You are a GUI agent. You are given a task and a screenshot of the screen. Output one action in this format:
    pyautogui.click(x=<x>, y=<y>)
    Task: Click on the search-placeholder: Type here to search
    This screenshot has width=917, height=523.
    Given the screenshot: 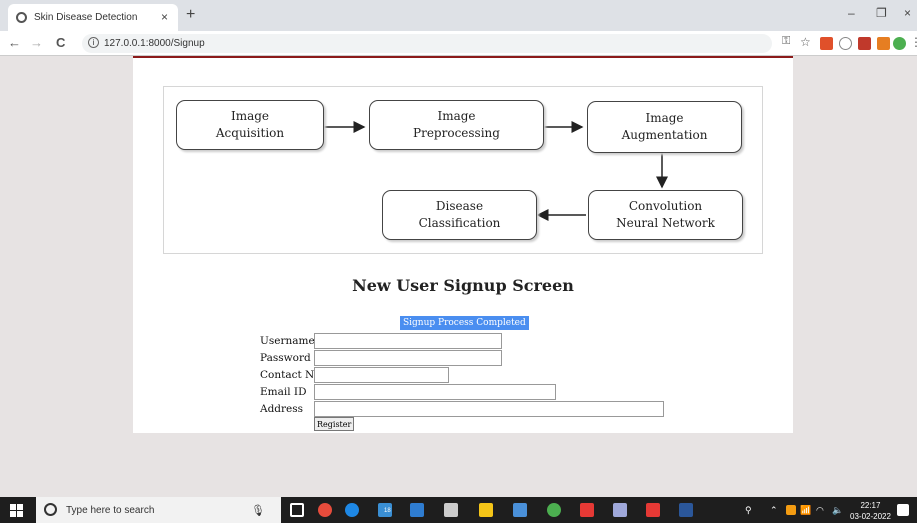 What is the action you would take?
    pyautogui.click(x=110, y=510)
    